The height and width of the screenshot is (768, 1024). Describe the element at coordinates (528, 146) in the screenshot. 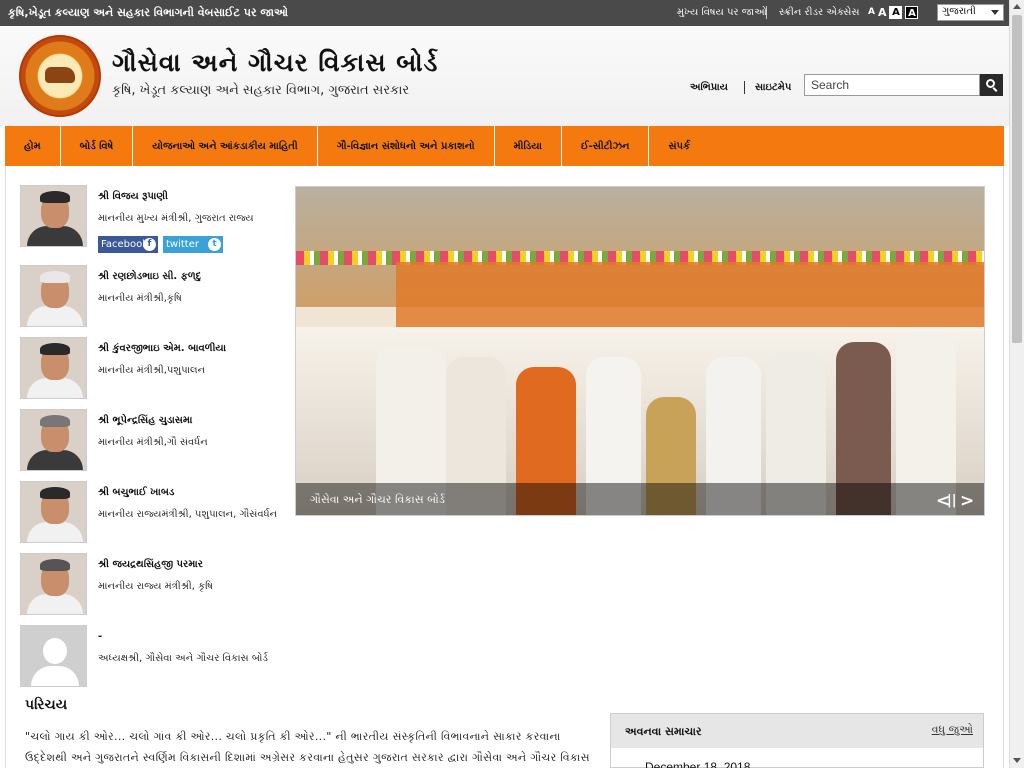

I see `nav-media: મીડિયા` at that location.